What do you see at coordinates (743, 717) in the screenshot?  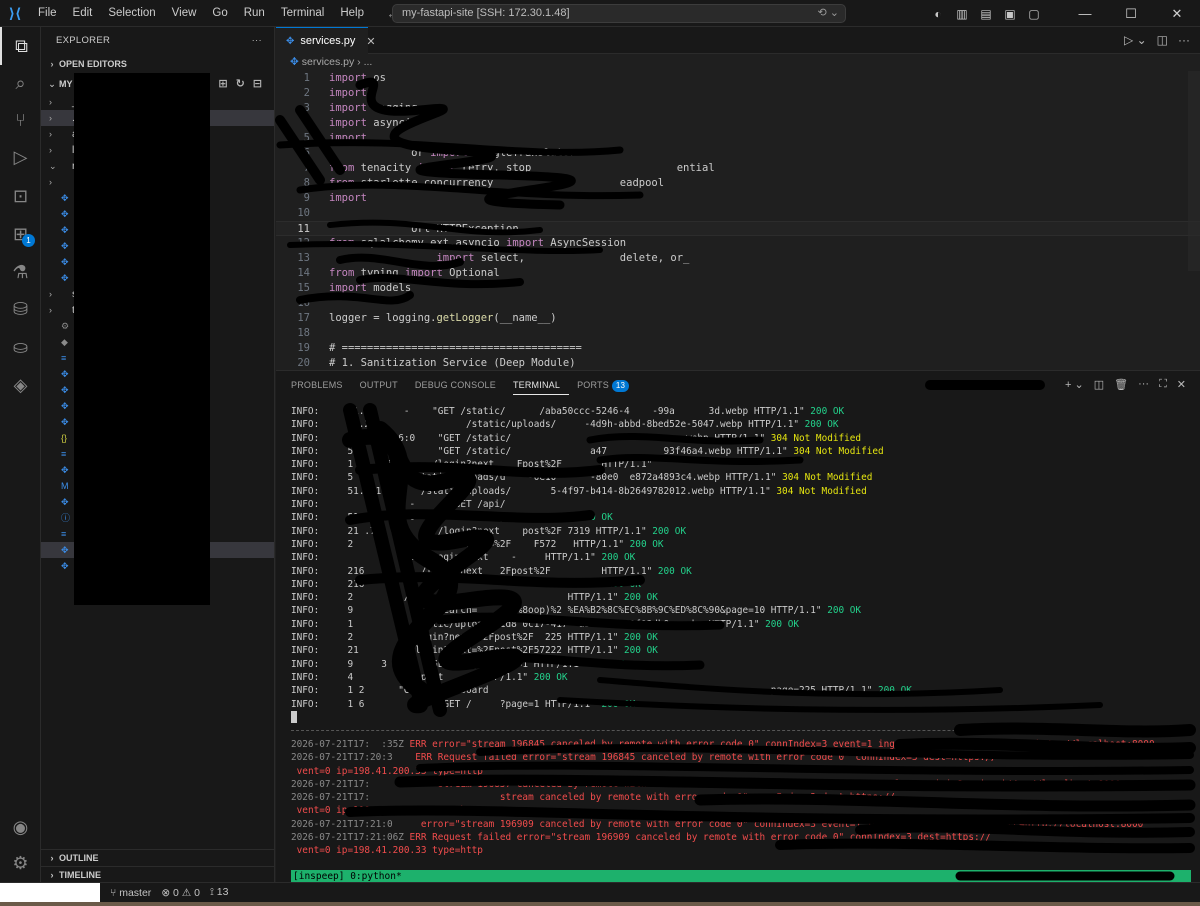 I see `terminal-prompt-line` at bounding box center [743, 717].